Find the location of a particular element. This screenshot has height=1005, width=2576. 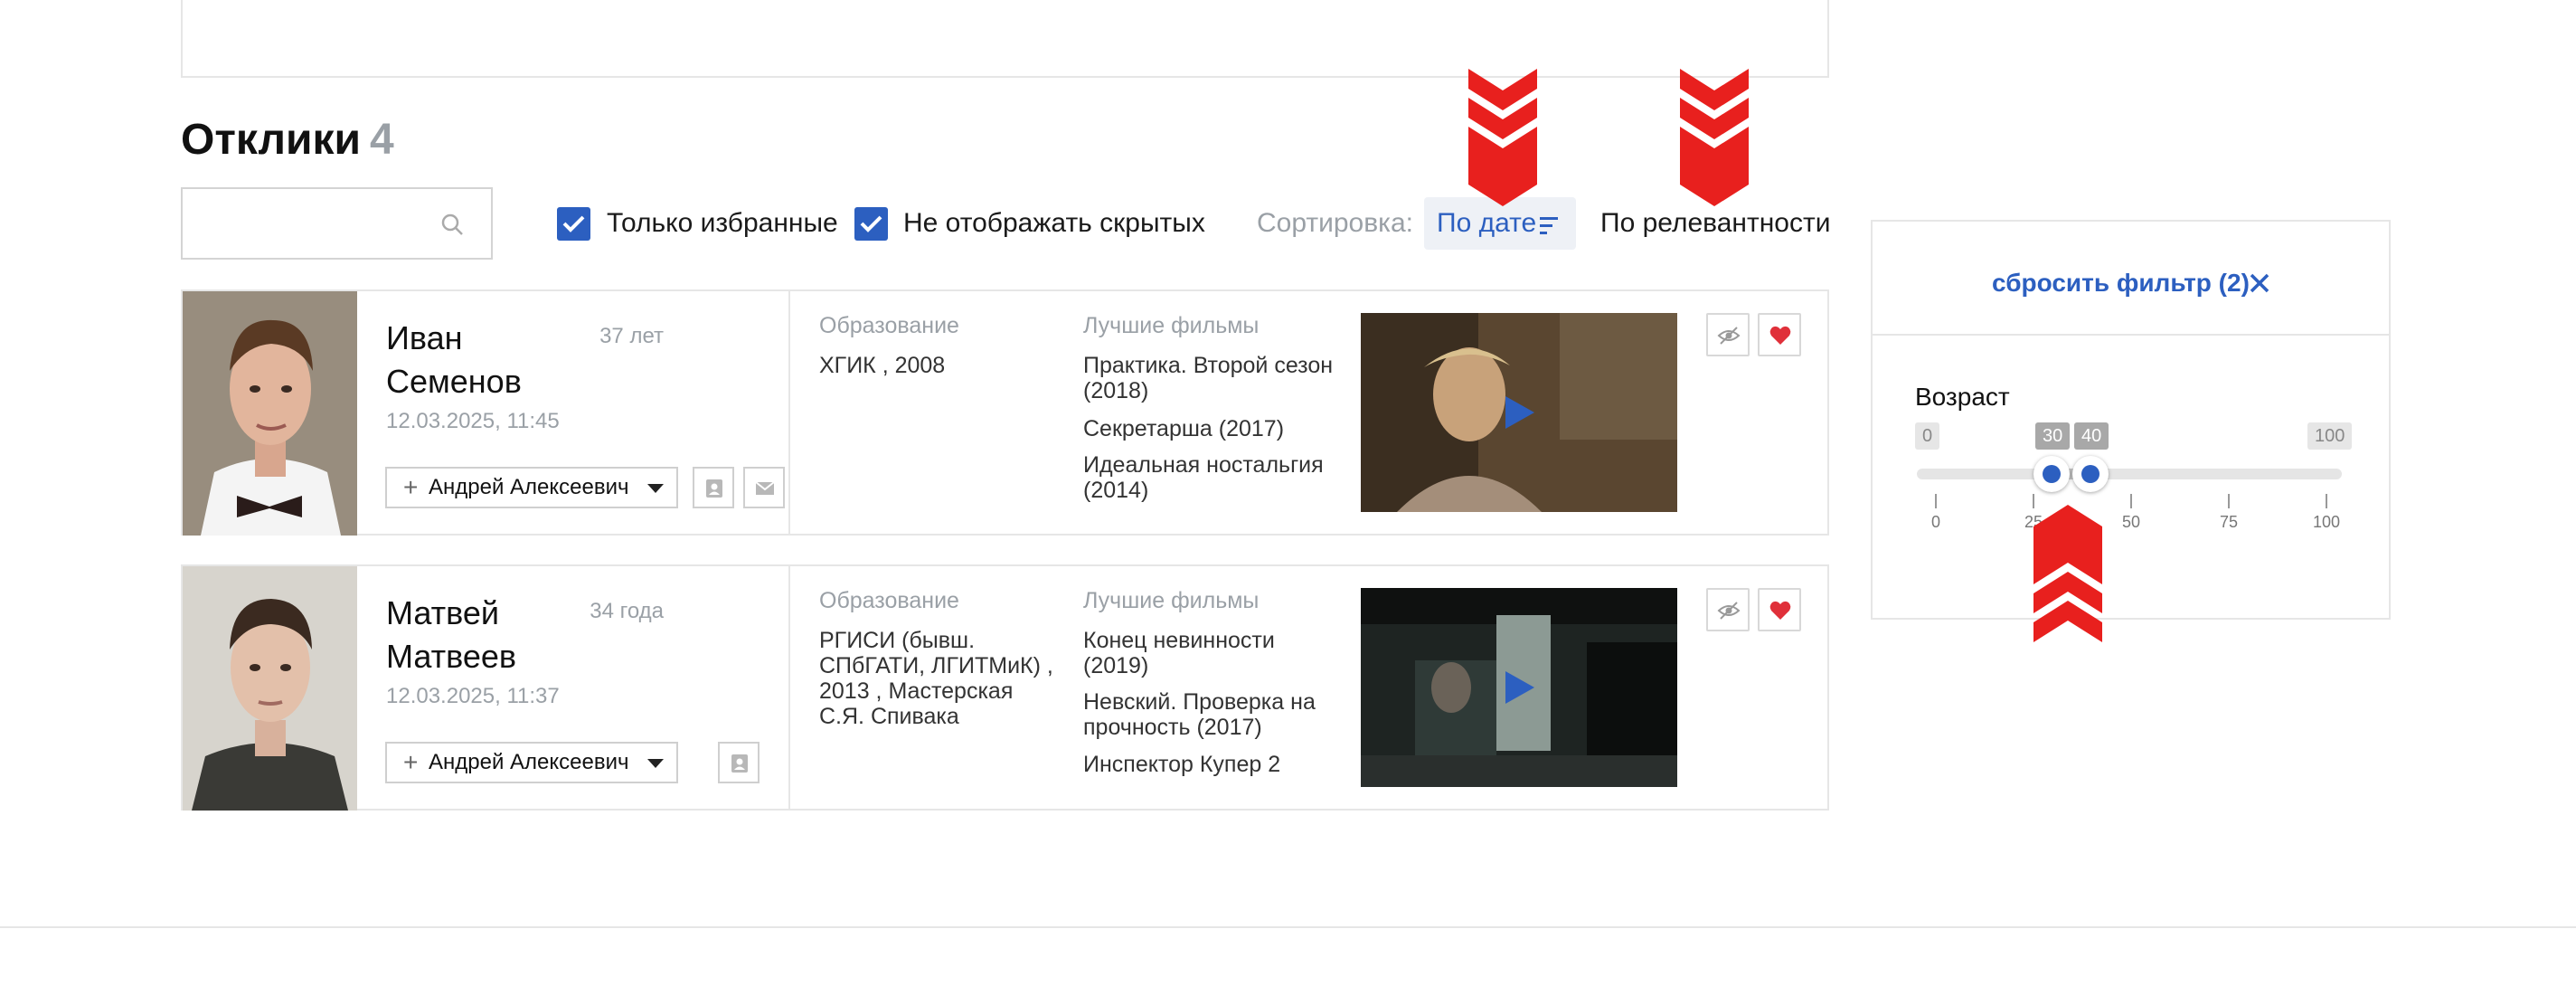

age-slider-handle-to is located at coordinates (2090, 474).